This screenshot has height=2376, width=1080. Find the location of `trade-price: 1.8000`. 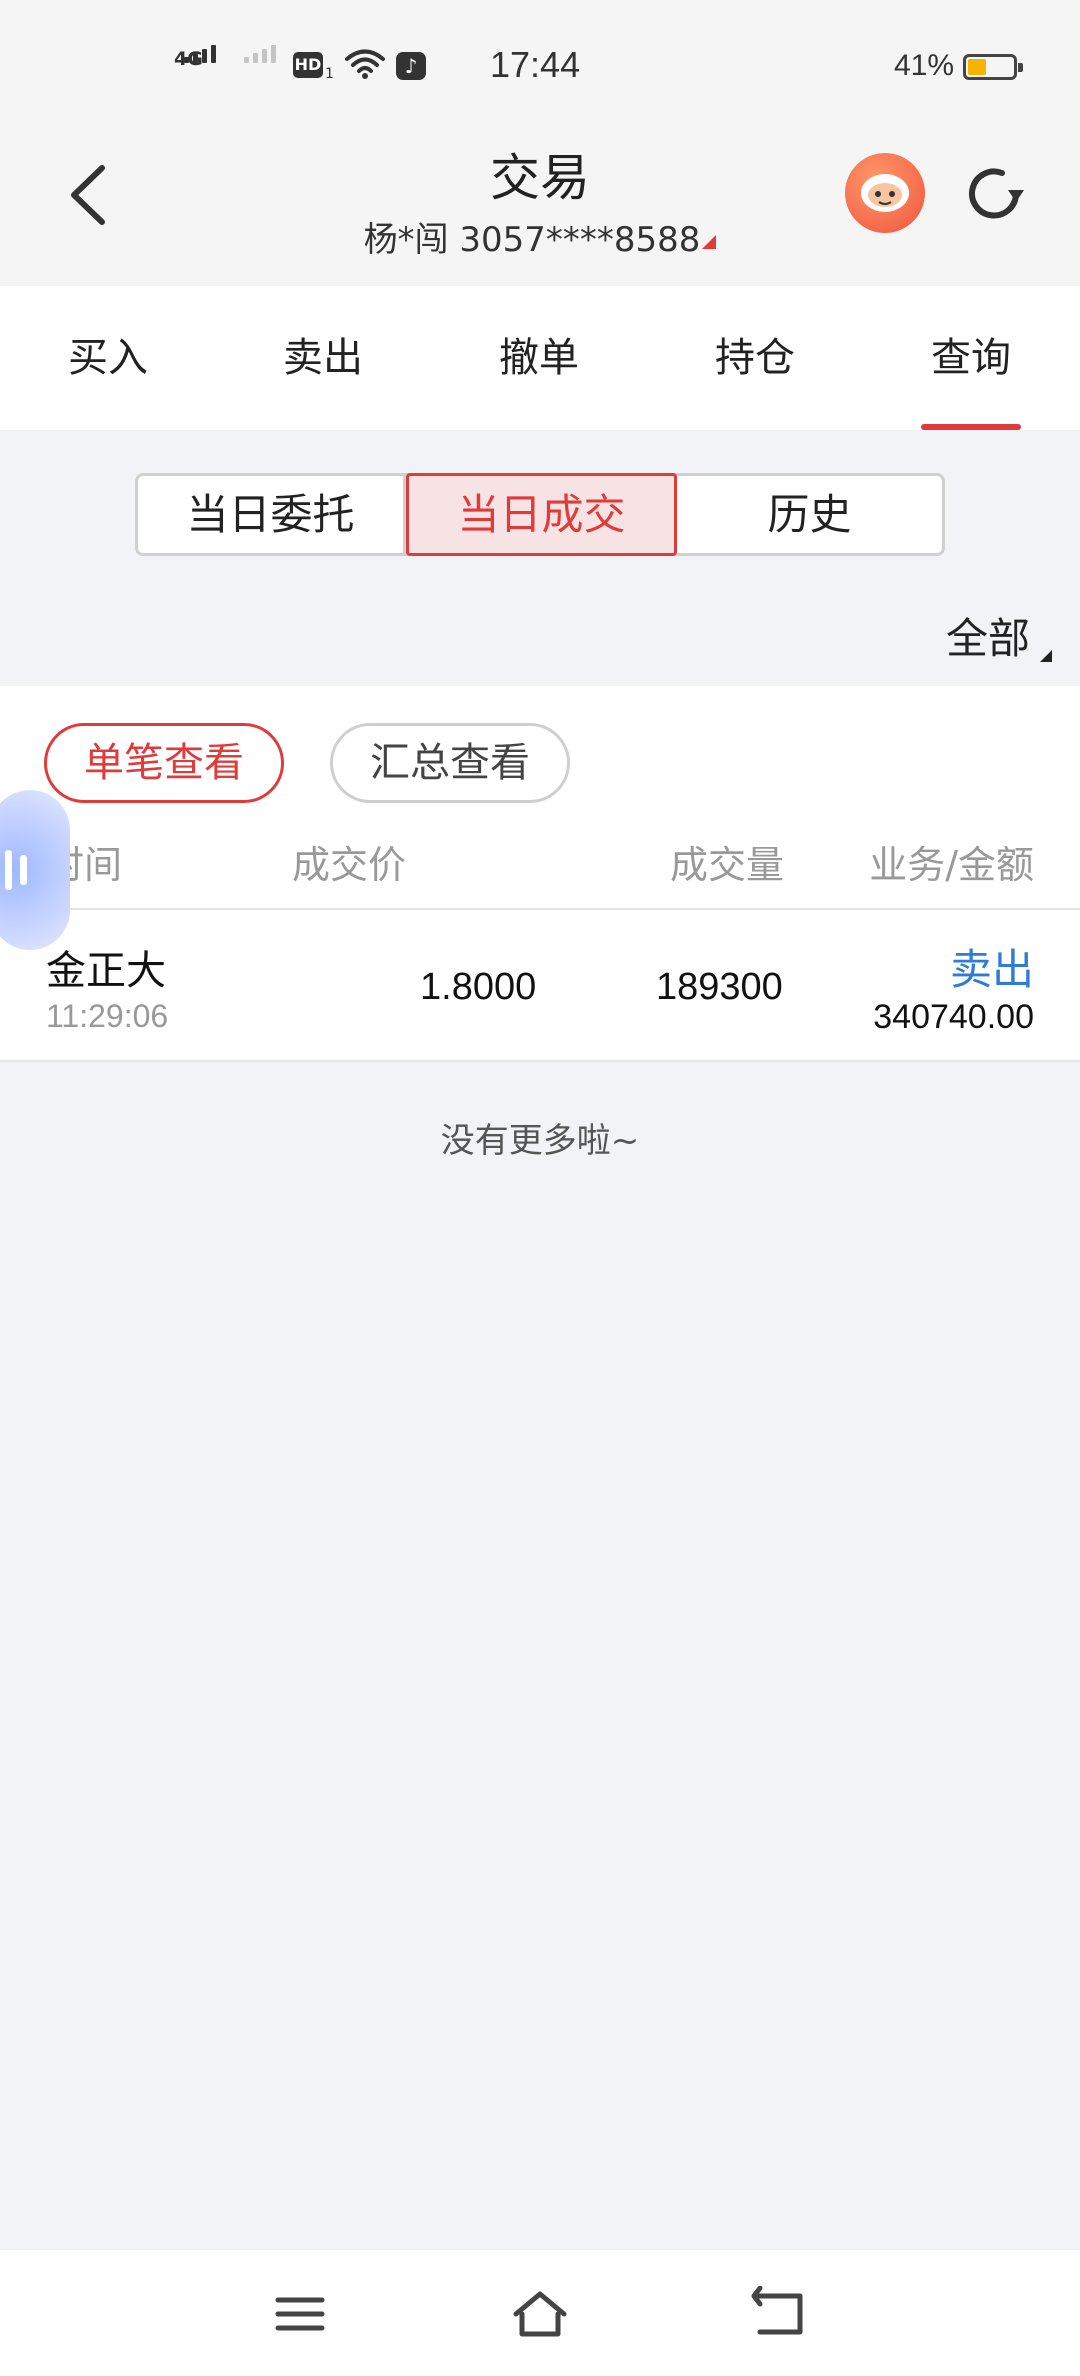

trade-price: 1.8000 is located at coordinates (478, 987).